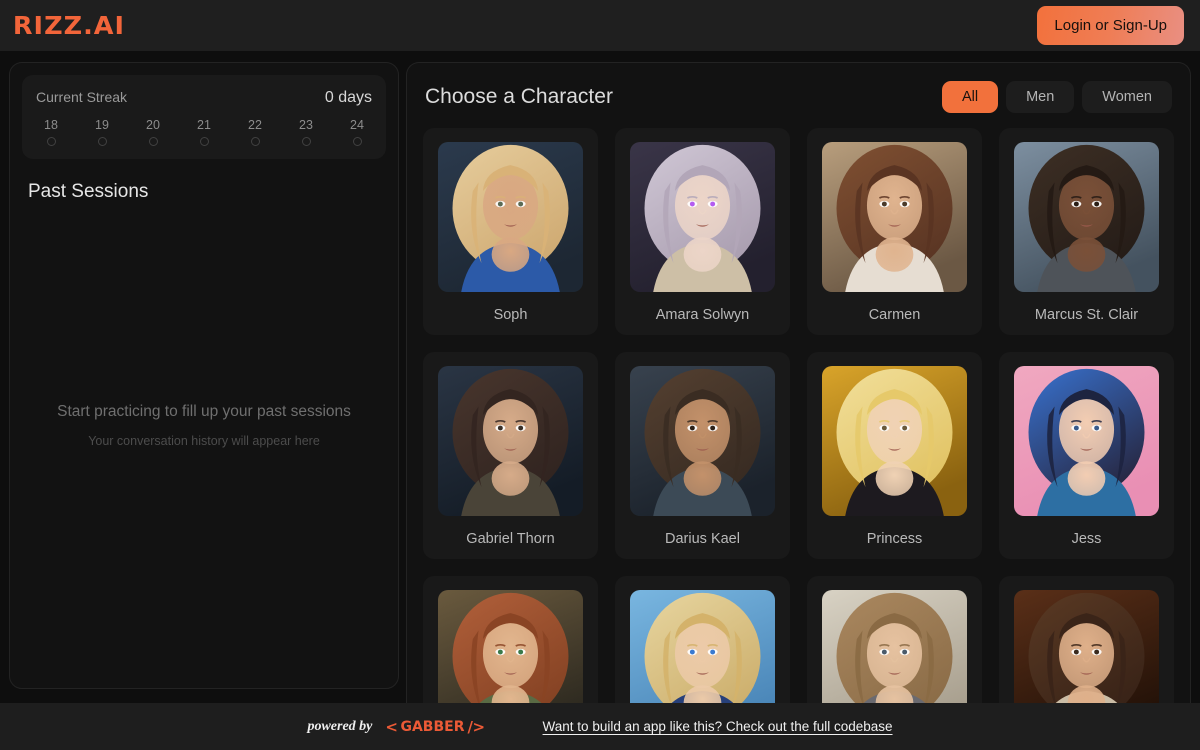 Image resolution: width=1200 pixels, height=750 pixels. Describe the element at coordinates (600, 25) in the screenshot. I see `top-header: RIZZ.AI Login or Sign-Up` at that location.